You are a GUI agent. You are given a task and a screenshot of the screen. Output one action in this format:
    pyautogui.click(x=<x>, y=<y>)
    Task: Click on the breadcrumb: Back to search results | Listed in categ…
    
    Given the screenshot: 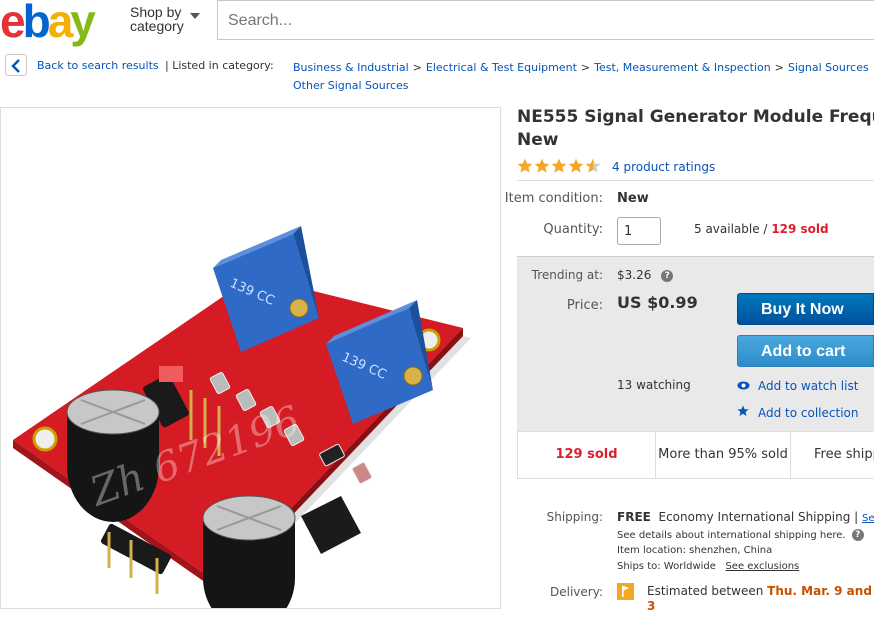 What is the action you would take?
    pyautogui.click(x=437, y=72)
    